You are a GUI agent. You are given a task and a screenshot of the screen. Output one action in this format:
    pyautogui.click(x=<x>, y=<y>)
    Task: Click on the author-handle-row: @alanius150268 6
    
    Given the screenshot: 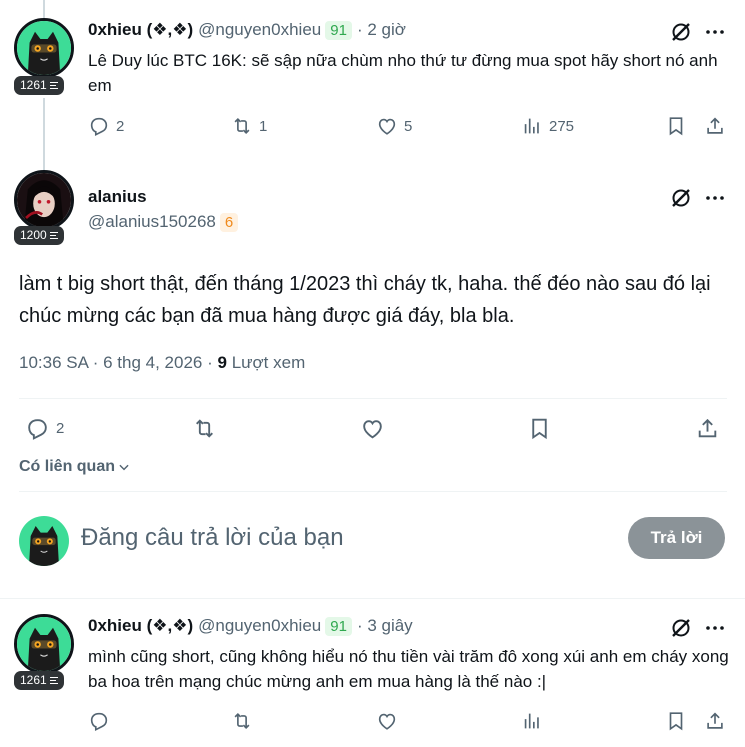 What is the action you would take?
    pyautogui.click(x=163, y=222)
    